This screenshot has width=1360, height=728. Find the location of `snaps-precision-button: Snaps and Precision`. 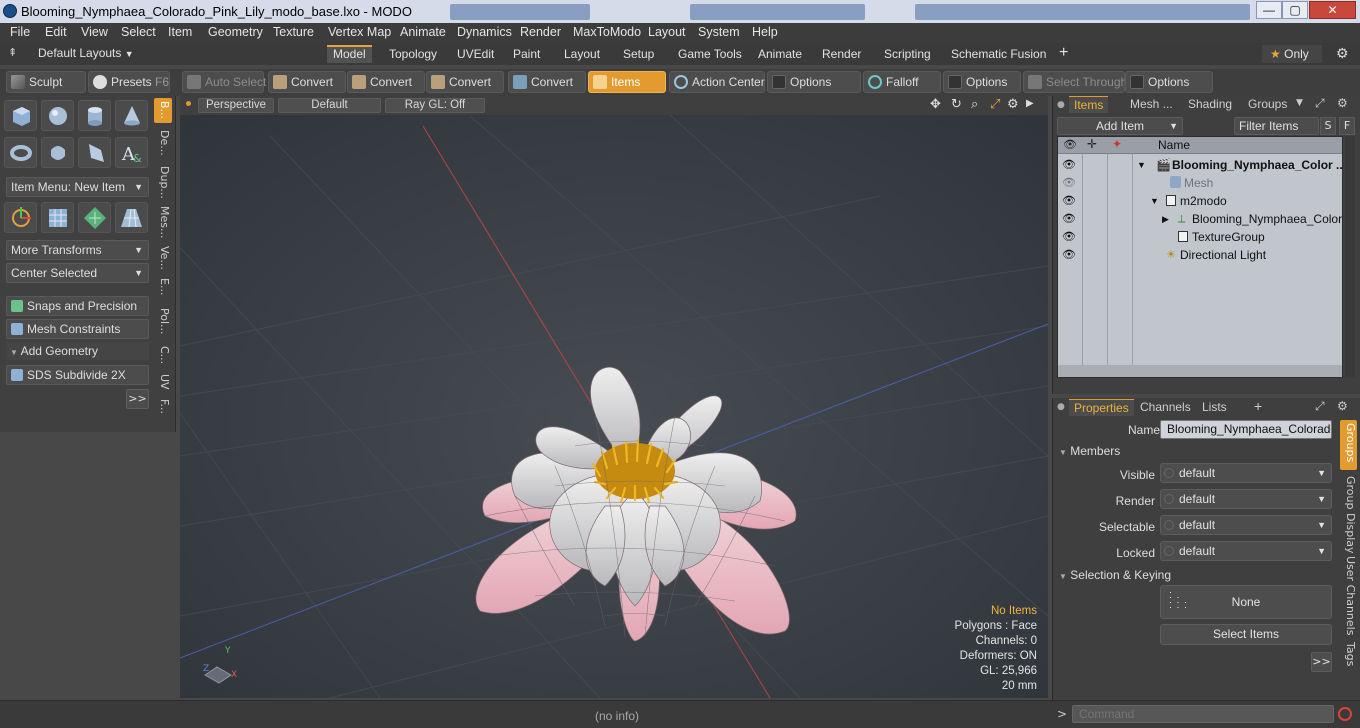

snaps-precision-button: Snaps and Precision is located at coordinates (77, 306).